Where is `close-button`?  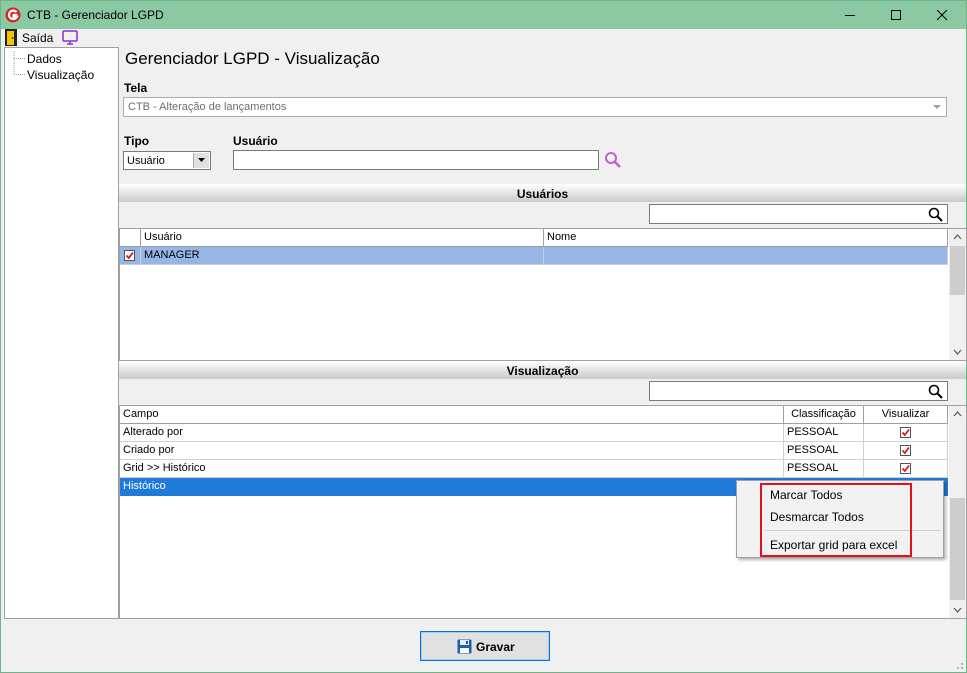 close-button is located at coordinates (943, 15).